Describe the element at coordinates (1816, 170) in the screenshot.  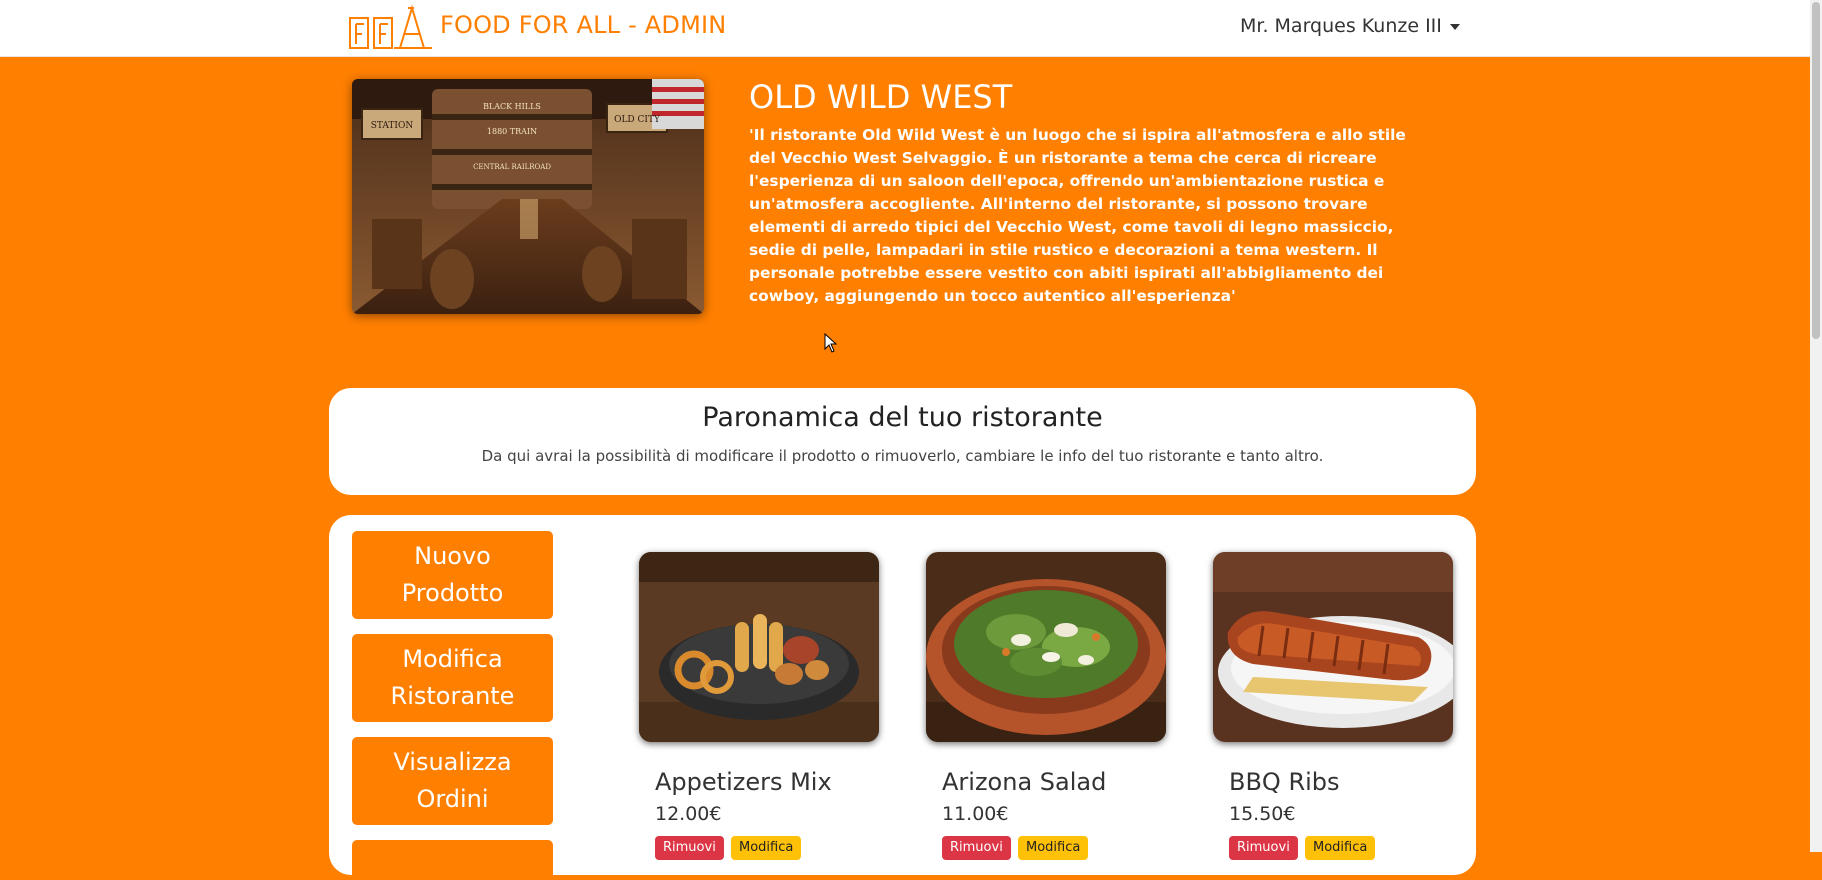
I see `scrollbar-thumb` at that location.